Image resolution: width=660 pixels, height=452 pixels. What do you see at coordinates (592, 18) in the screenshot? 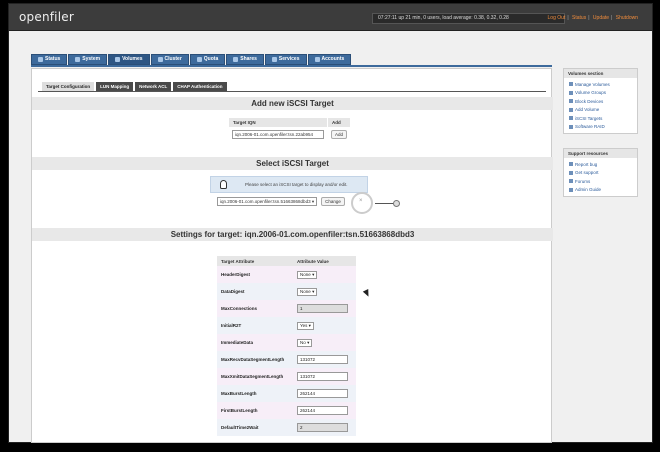
I see `top-links: Log Out | Status | Update | Shutdown` at bounding box center [592, 18].